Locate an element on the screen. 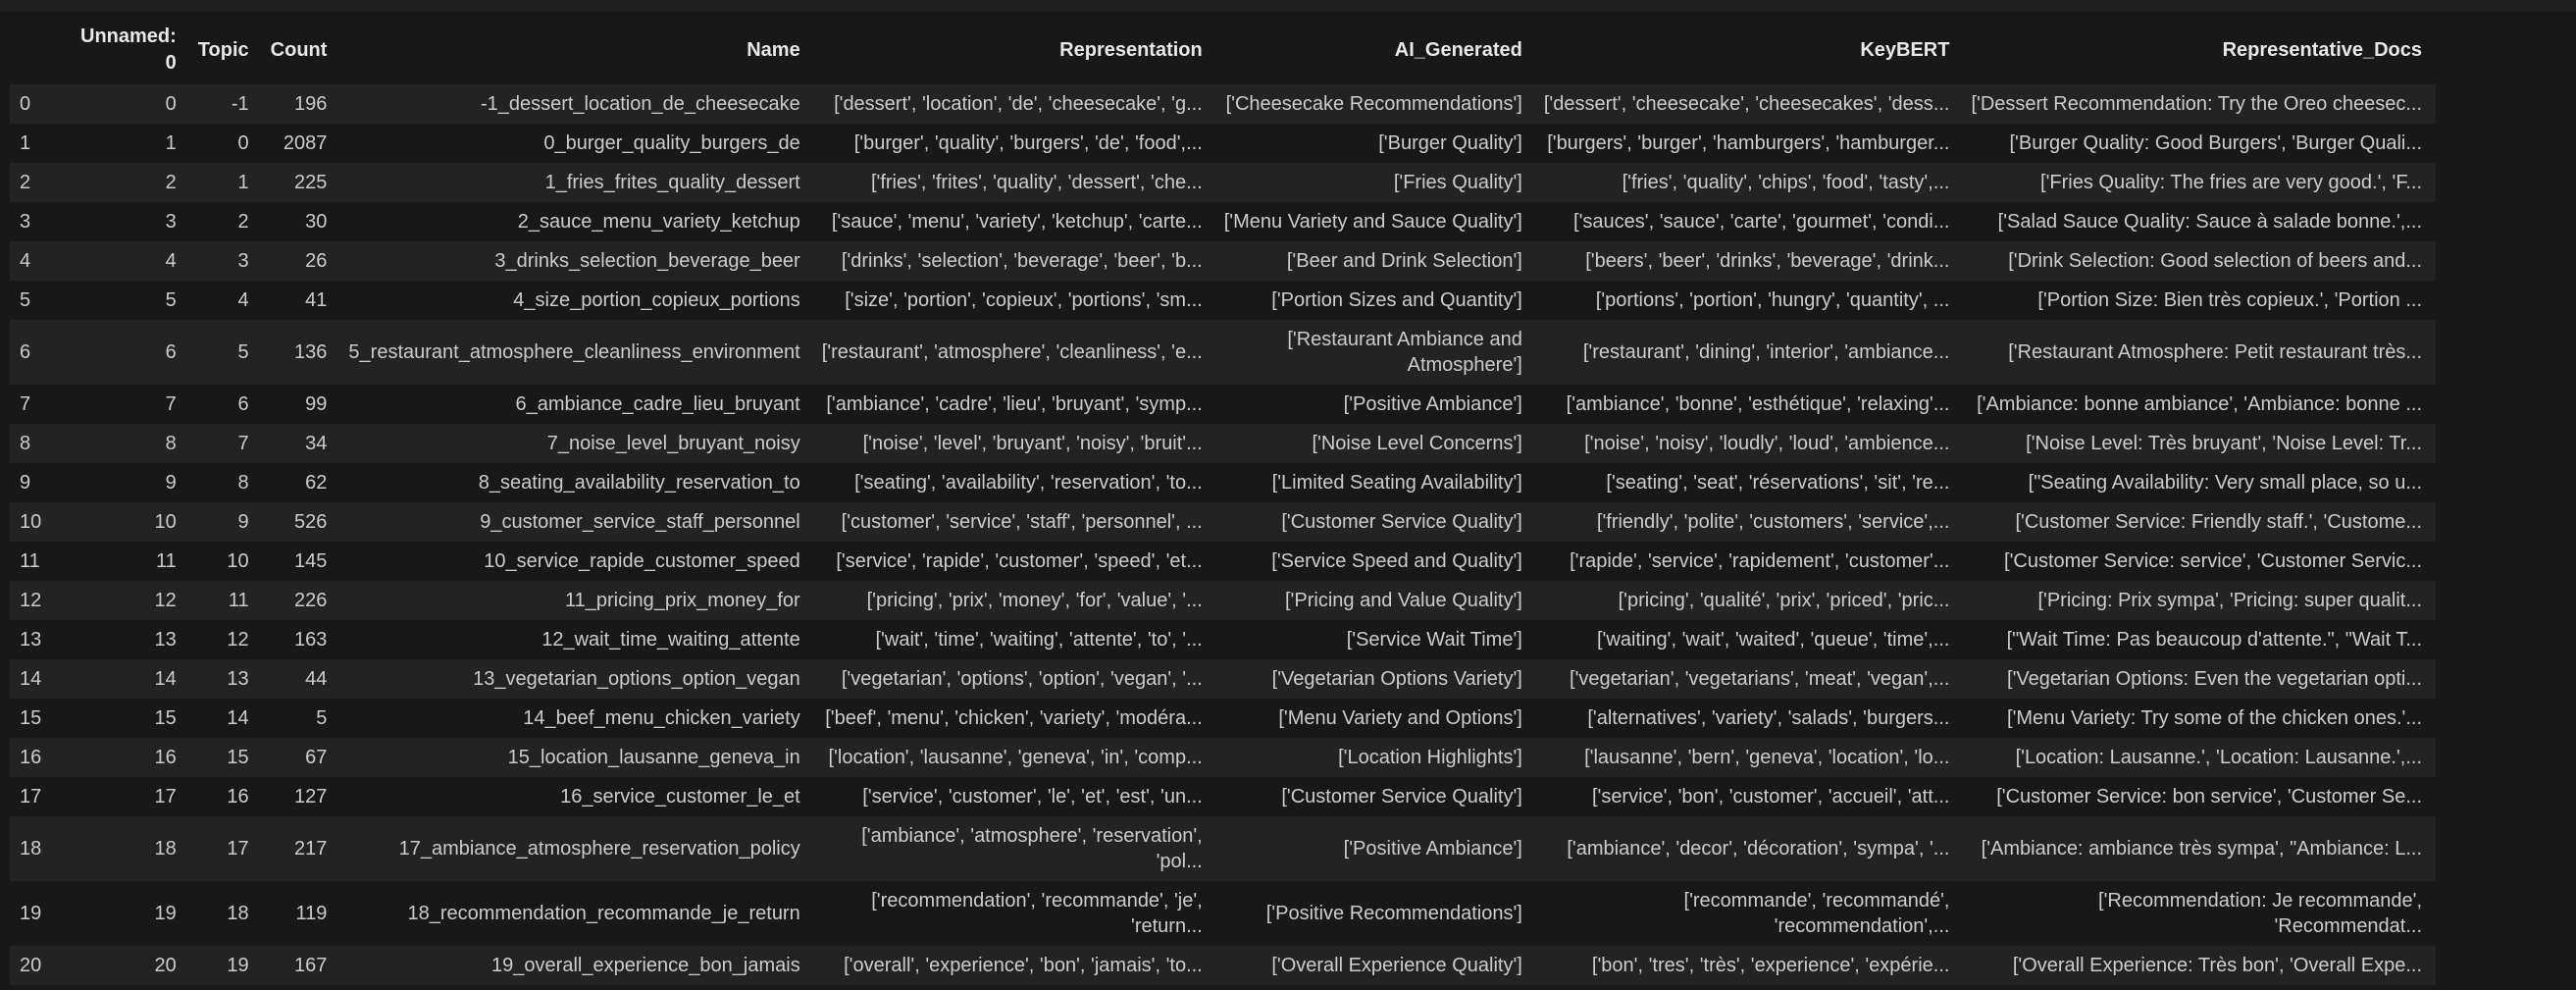 This screenshot has width=2576, height=990. cell-count: 34 is located at coordinates (301, 444).